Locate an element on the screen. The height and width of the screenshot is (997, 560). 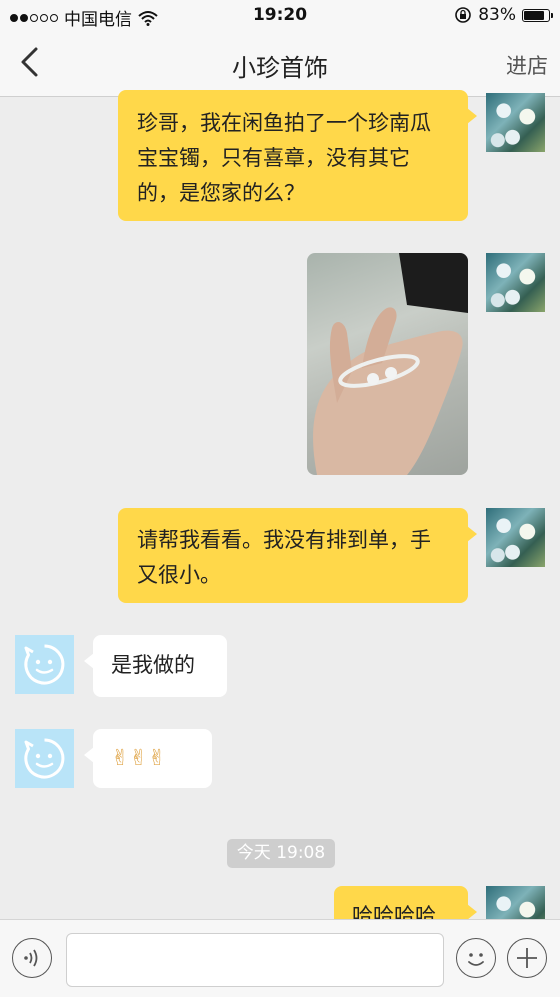
message-text: 珍哥，我在闲鱼拍了一个珍南瓜宝宝镯，只有喜章，没有其它的，是您家的么？ is located at coordinates (284, 158).